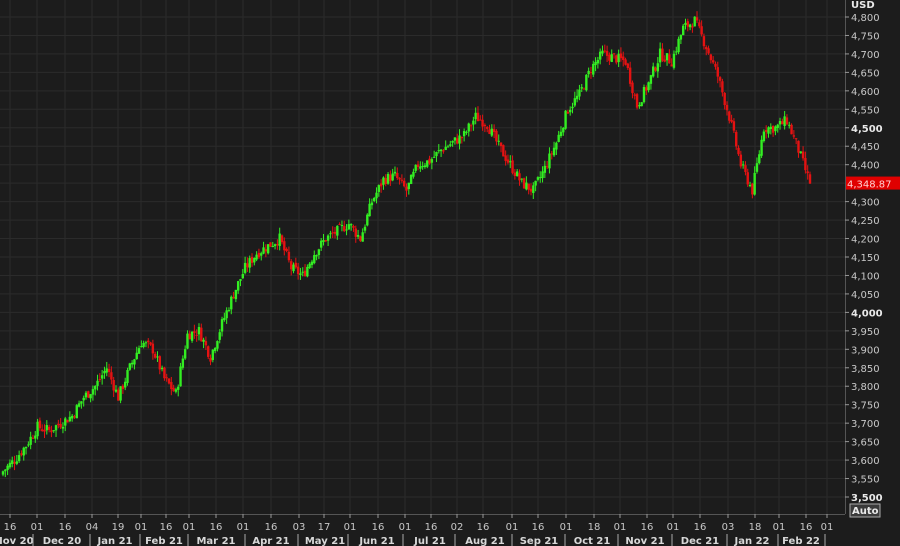 The image size is (900, 546). Describe the element at coordinates (865, 258) in the screenshot. I see `y-tick-label: 4,150` at that location.